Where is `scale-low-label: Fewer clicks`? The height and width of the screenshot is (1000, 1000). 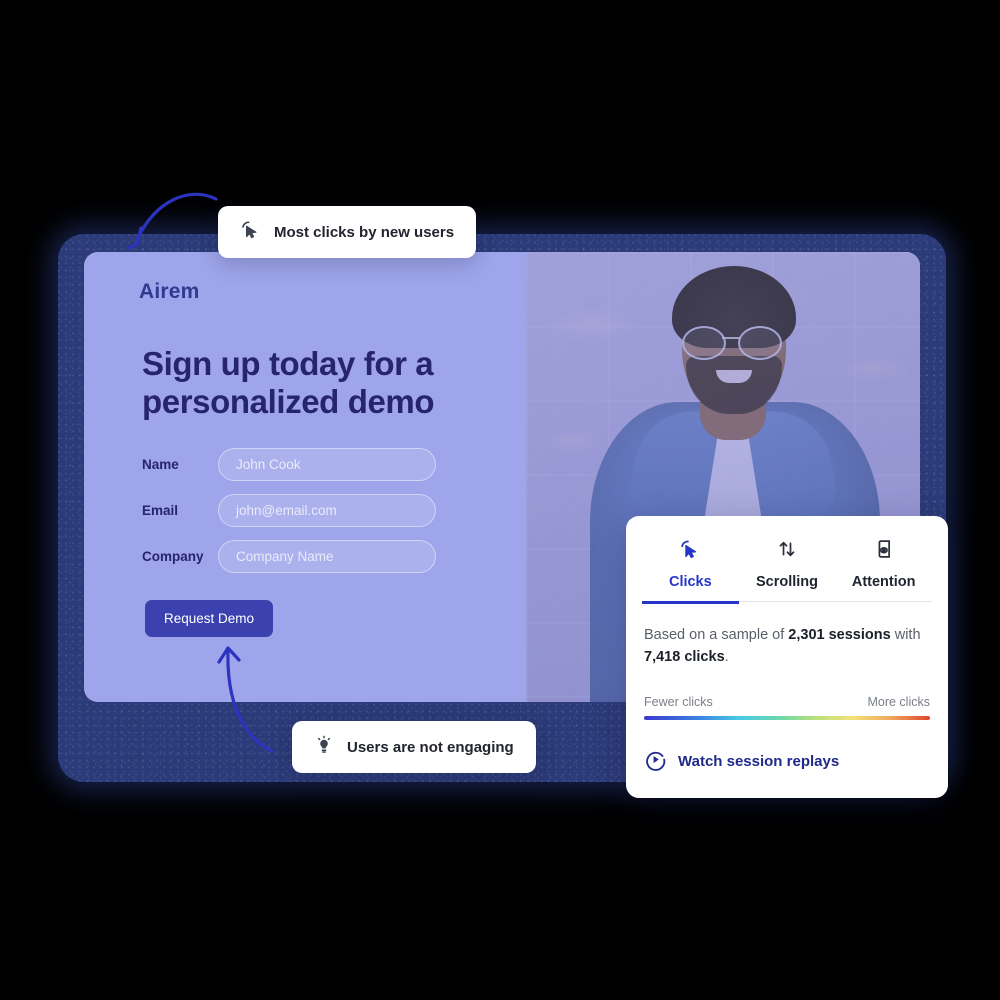 scale-low-label: Fewer clicks is located at coordinates (678, 701).